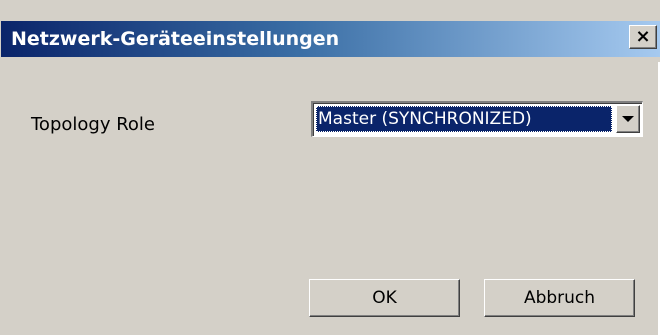 The width and height of the screenshot is (660, 336). I want to click on dialog-title: Netzwerk-Geräteeinstellungen, so click(175, 39).